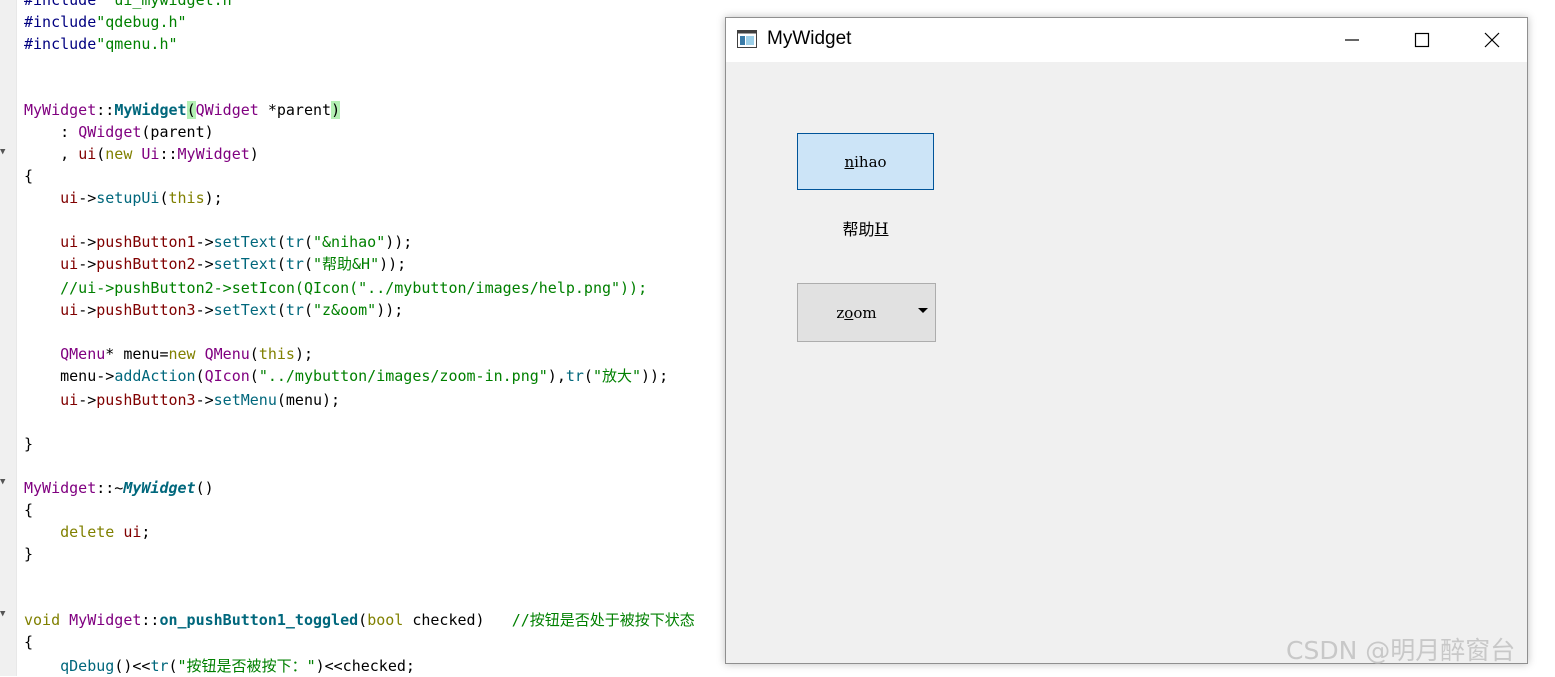  Describe the element at coordinates (556, 376) in the screenshot. I see `code-token: ),` at that location.